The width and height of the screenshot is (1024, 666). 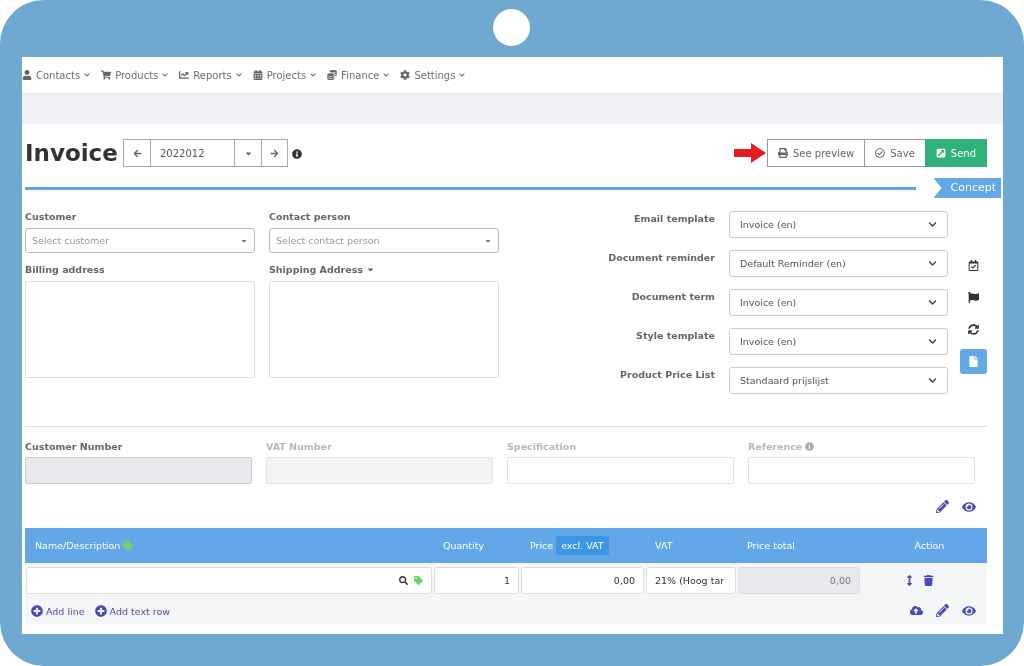 I want to click on field-label: Customer, so click(x=51, y=217).